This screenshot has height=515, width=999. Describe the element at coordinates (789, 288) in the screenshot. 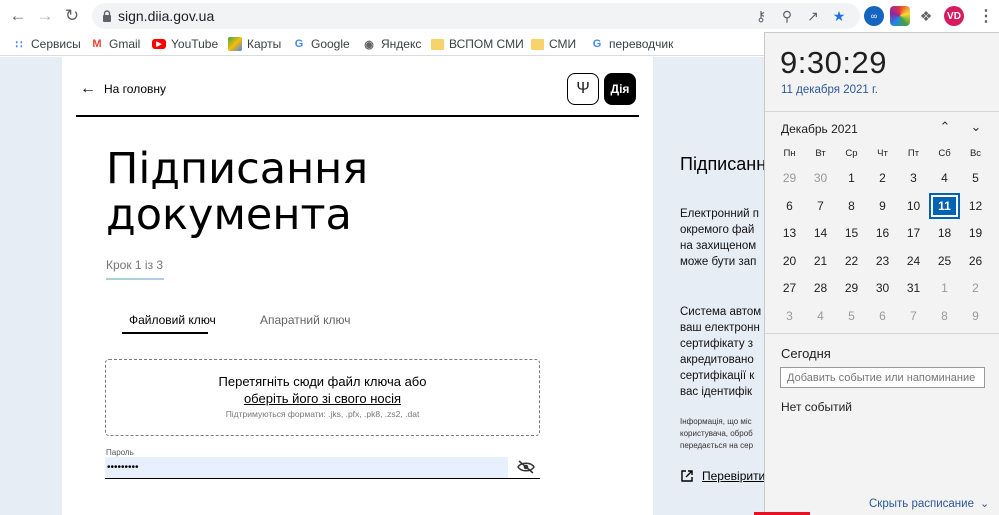

I see `calendar-day: 27` at that location.